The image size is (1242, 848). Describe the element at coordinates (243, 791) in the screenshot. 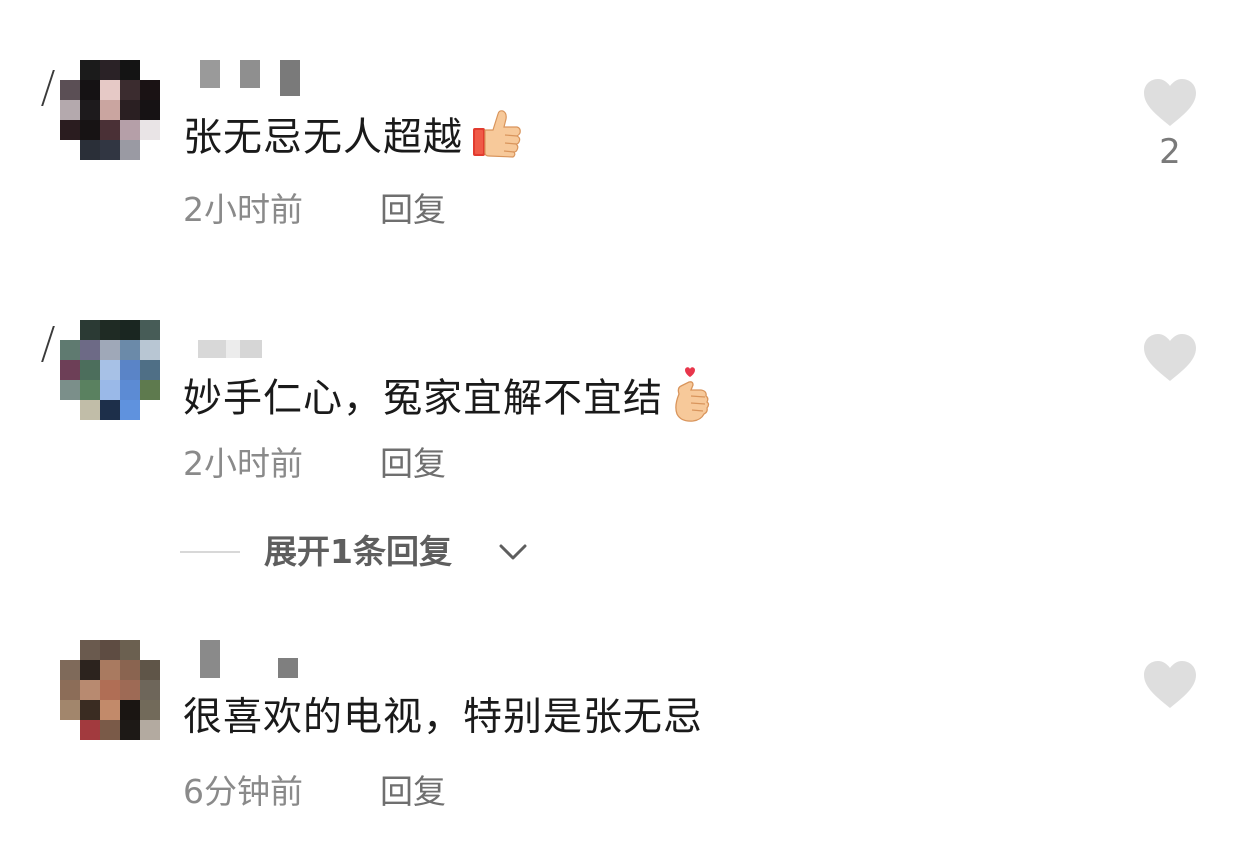

I see `comment-time: 6分钟前` at that location.